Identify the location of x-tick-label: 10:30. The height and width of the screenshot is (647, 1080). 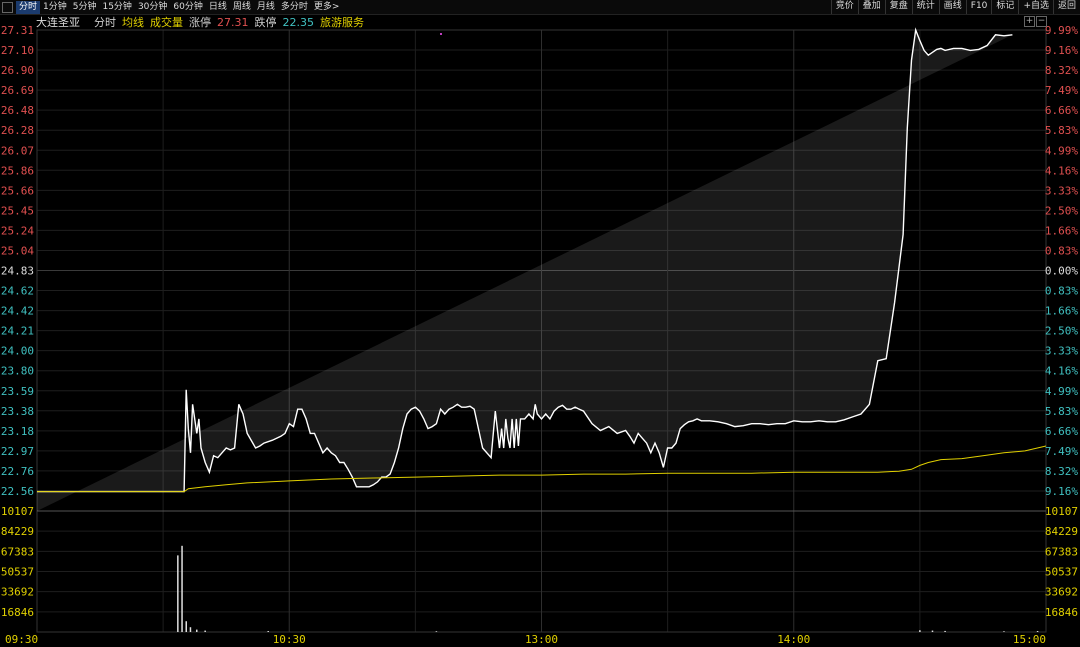
(289, 639).